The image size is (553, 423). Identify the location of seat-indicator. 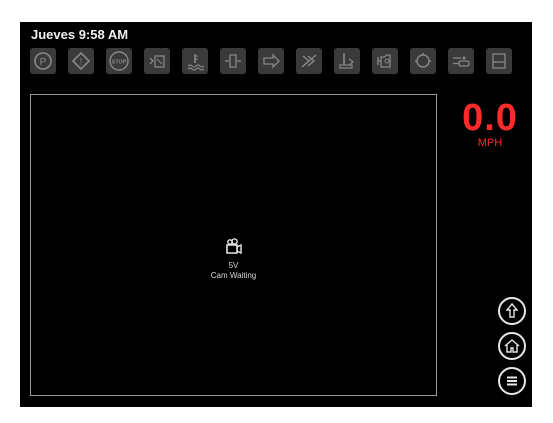
(499, 61).